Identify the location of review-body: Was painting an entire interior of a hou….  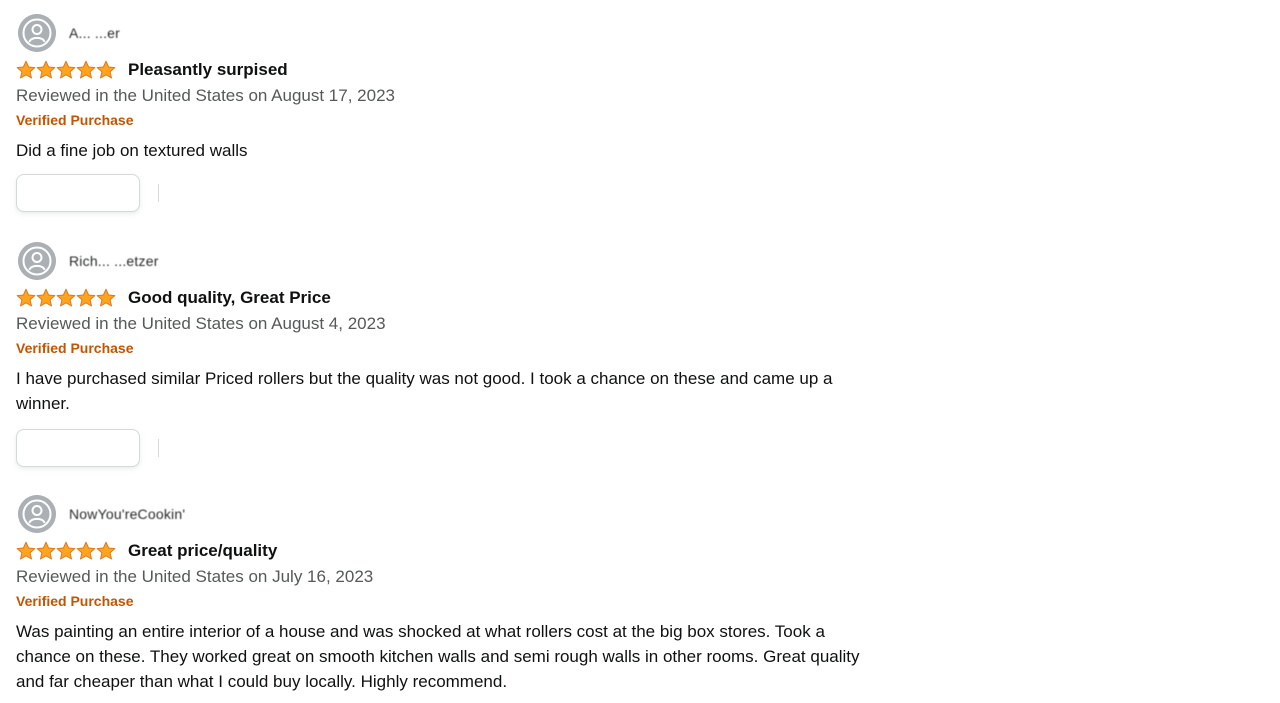
(438, 656).